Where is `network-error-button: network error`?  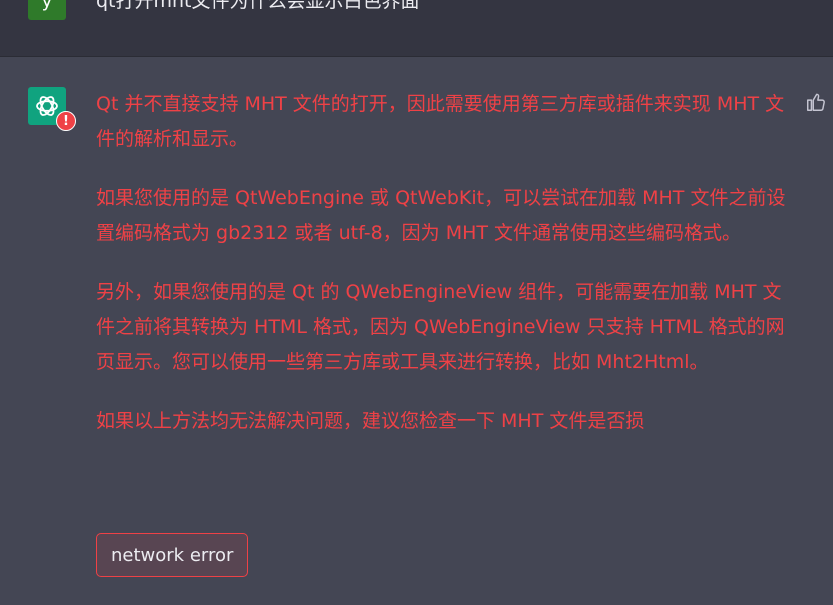
network-error-button: network error is located at coordinates (172, 555).